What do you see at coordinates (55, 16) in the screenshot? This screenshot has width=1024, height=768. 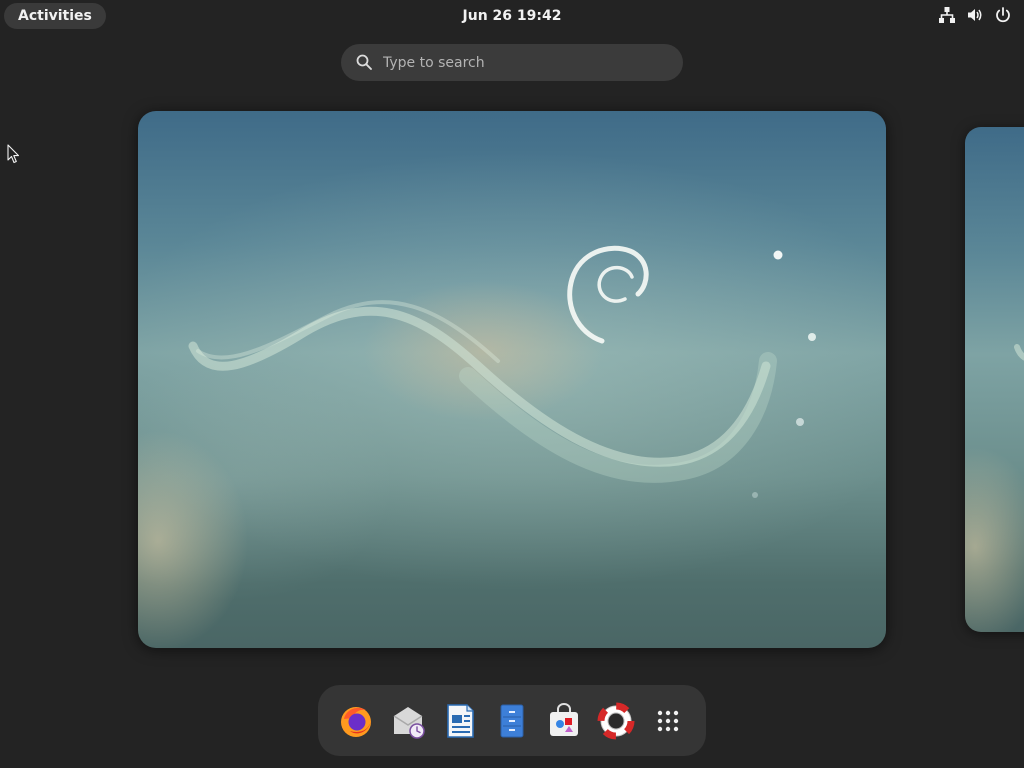 I see `activities-button: Activities` at bounding box center [55, 16].